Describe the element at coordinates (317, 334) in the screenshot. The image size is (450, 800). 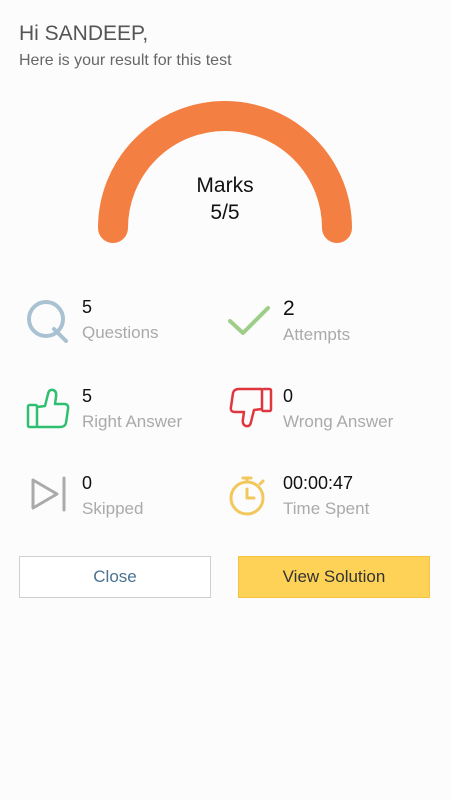
I see `attempts-caption: Attempts` at that location.